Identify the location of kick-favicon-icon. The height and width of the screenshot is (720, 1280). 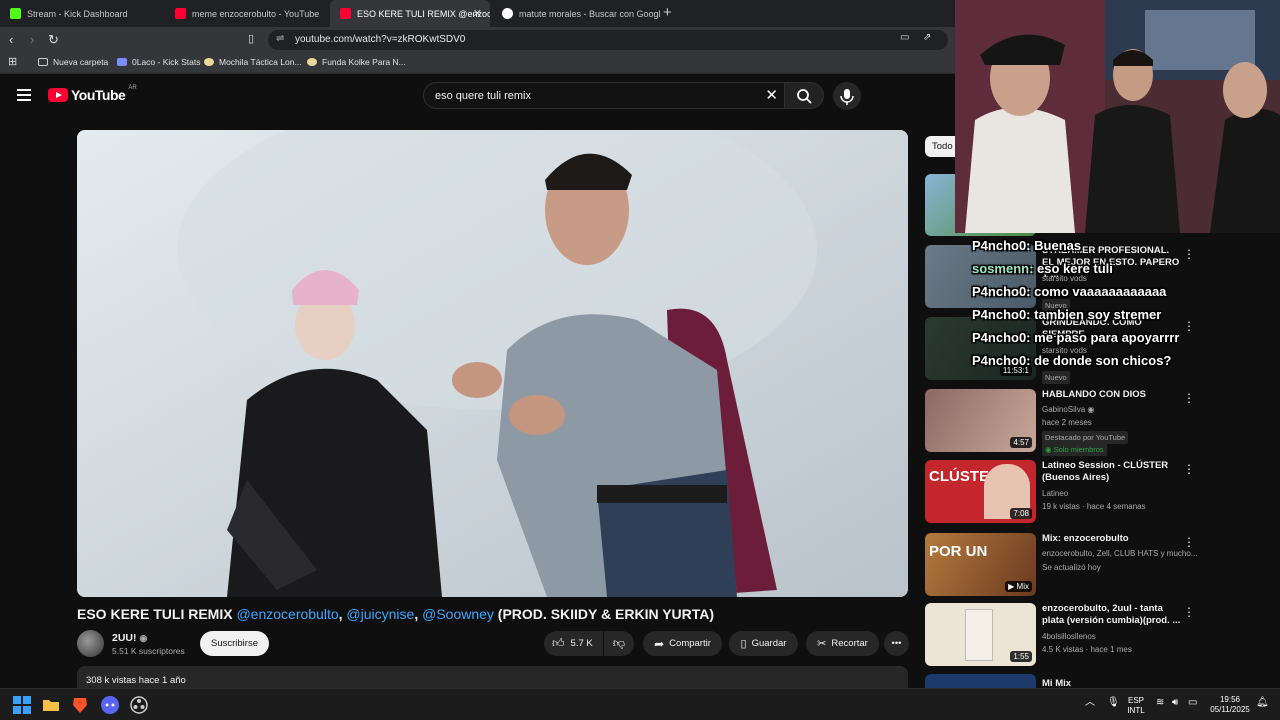
(15, 13).